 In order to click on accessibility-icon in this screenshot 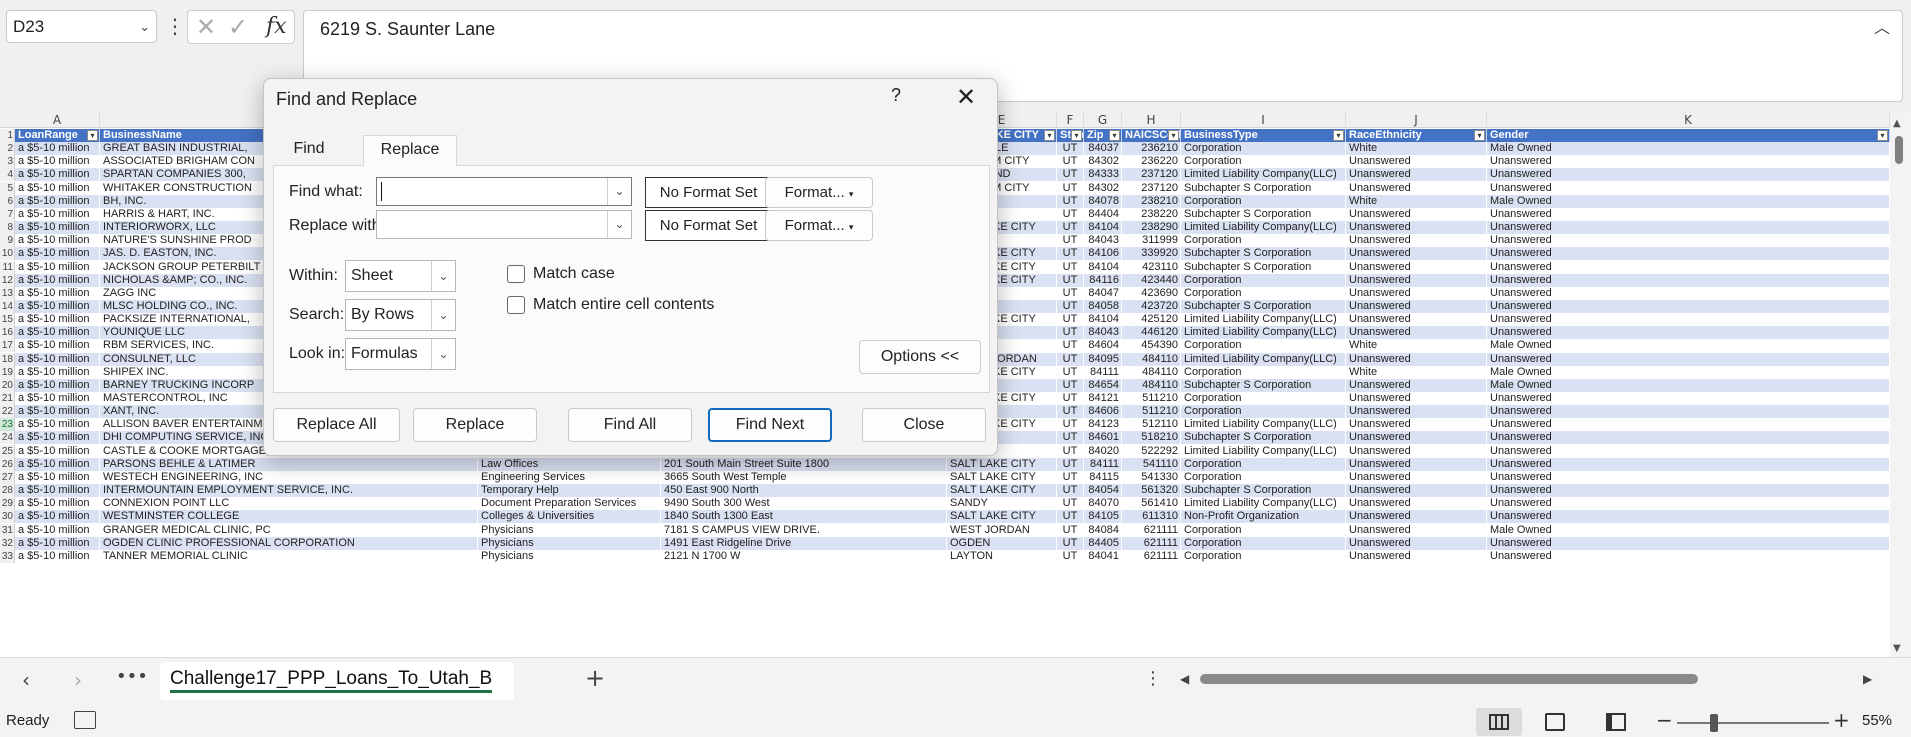, I will do `click(85, 720)`.